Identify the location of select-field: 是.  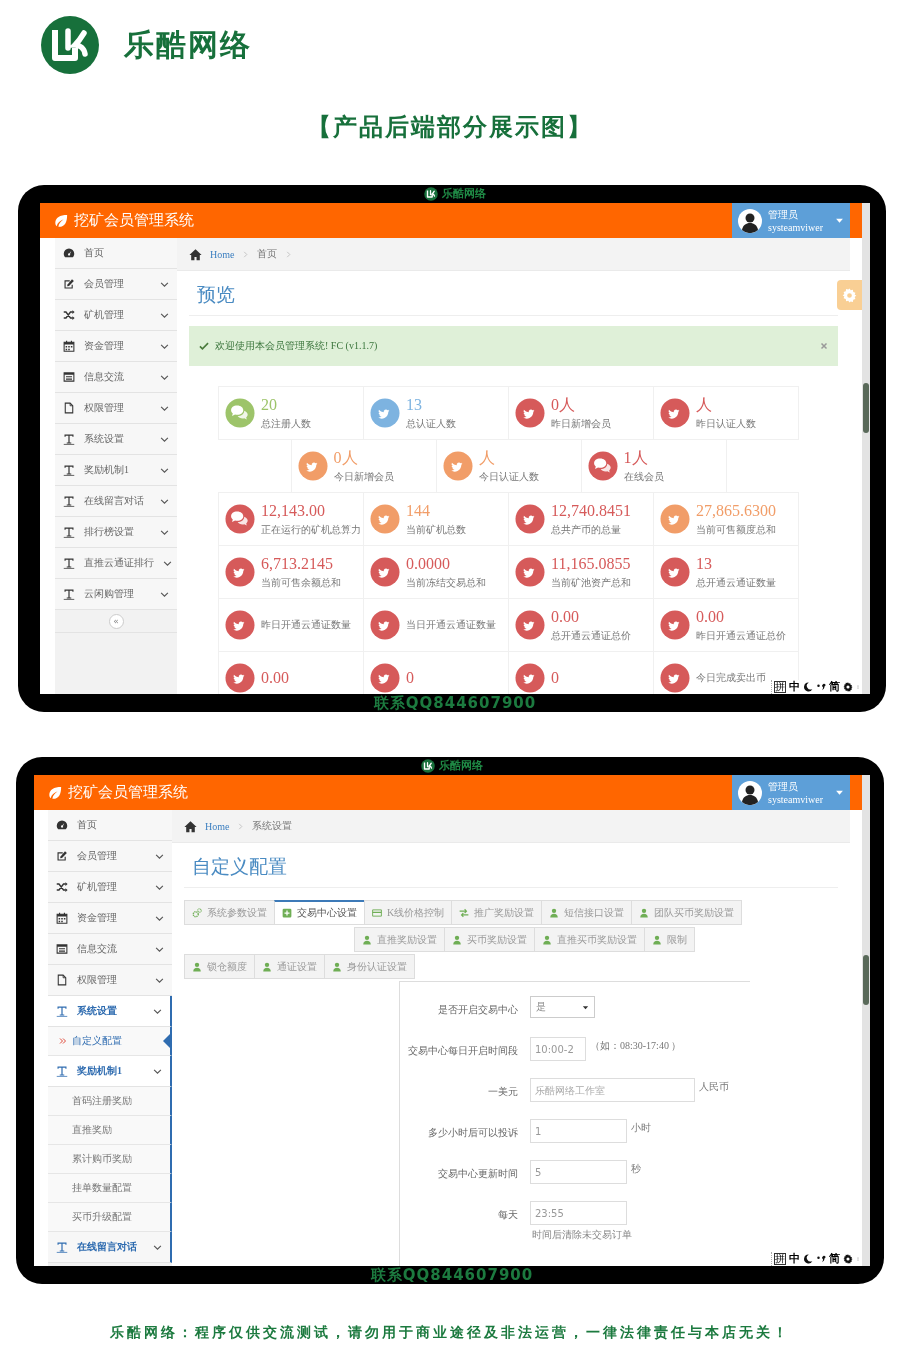
(562, 1007).